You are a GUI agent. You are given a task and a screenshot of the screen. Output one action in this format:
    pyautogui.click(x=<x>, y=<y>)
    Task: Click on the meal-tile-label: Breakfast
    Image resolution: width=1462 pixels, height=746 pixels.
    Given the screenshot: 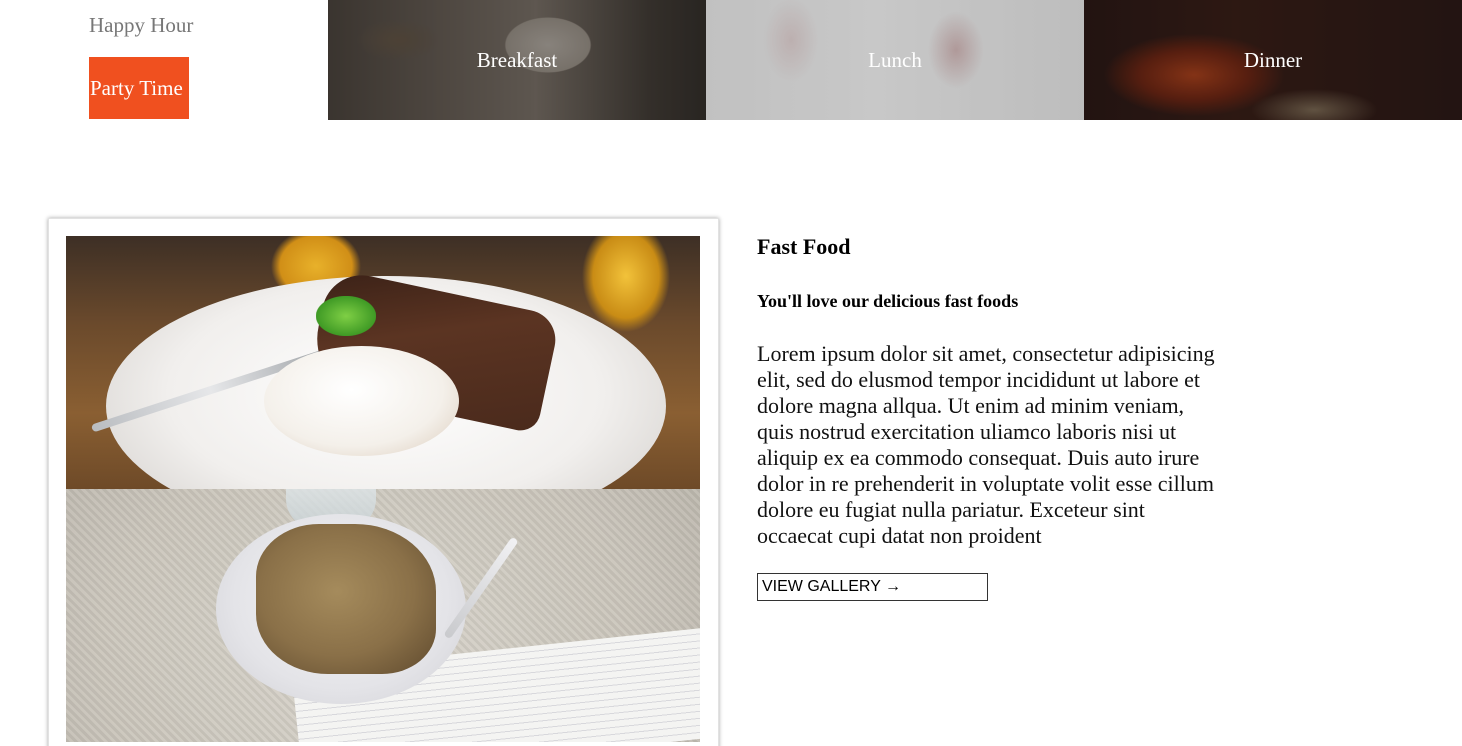 What is the action you would take?
    pyautogui.click(x=517, y=59)
    